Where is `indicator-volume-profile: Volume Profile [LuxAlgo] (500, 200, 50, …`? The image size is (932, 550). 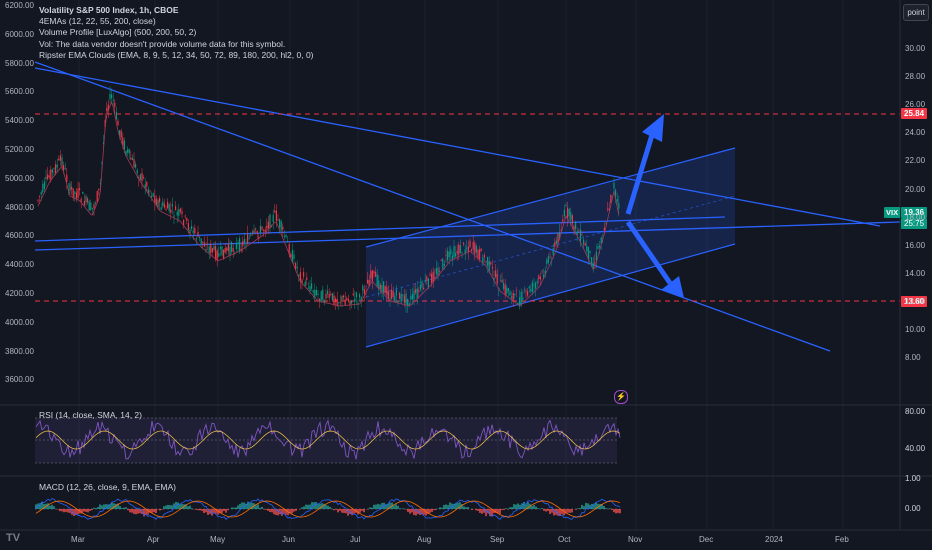
indicator-volume-profile: Volume Profile [LuxAlgo] (500, 200, 50, … is located at coordinates (176, 32).